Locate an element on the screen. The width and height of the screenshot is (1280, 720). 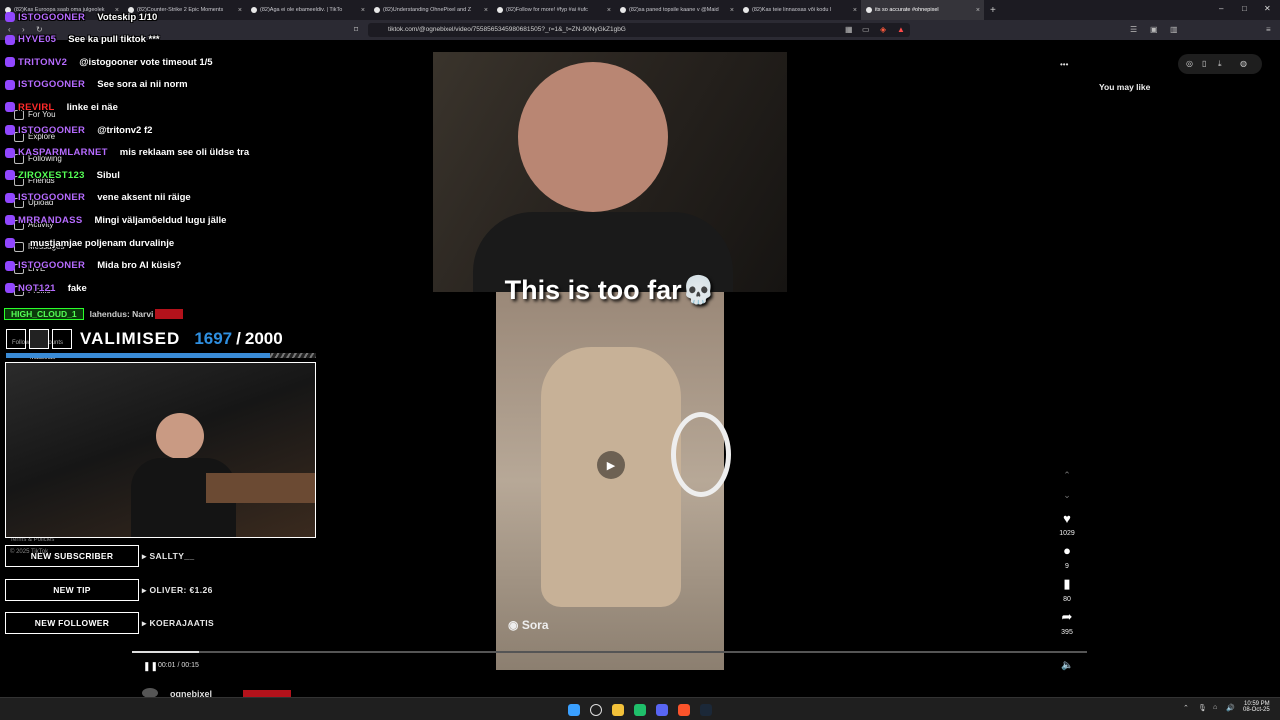
more-options-icon: ••• is located at coordinates (1064, 64).